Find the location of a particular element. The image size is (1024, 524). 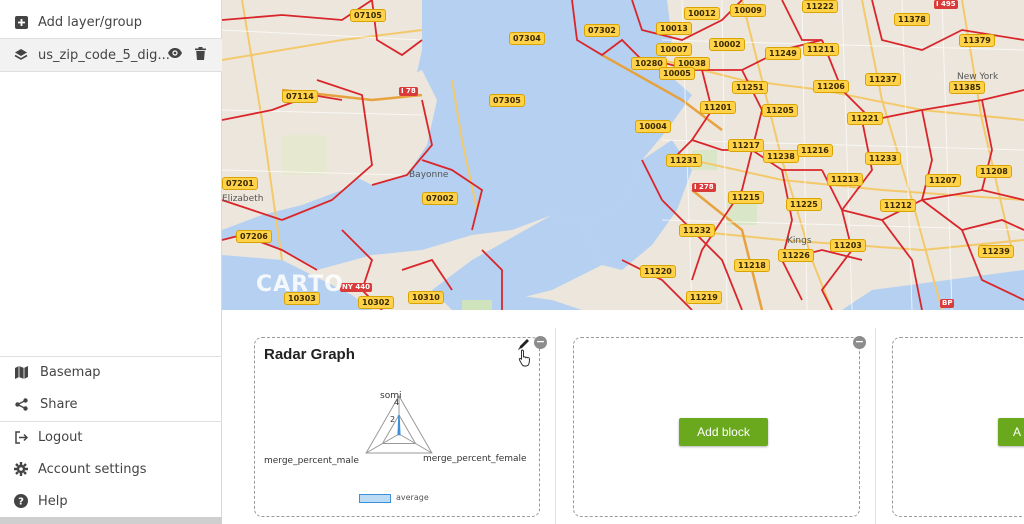

radar-axis-label: somi is located at coordinates (391, 396).